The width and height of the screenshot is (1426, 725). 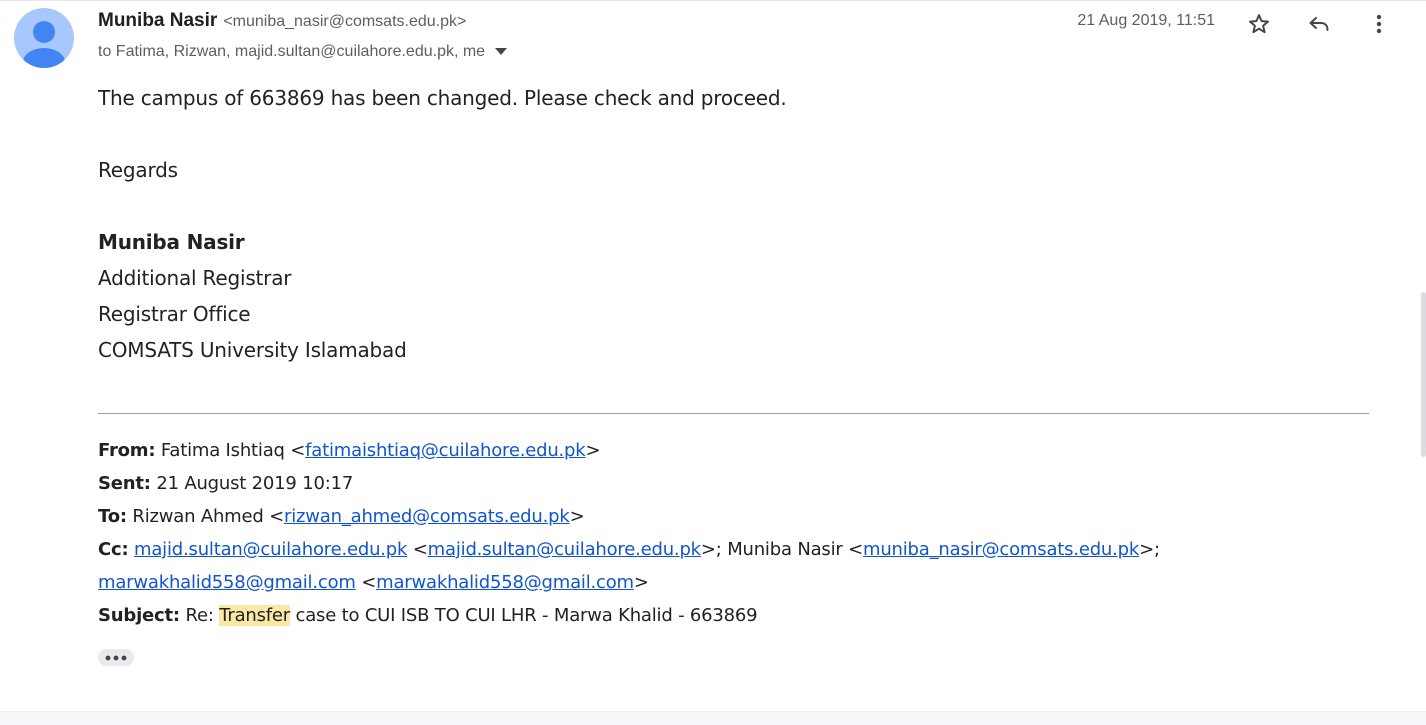 I want to click on reply-icon, so click(x=1319, y=24).